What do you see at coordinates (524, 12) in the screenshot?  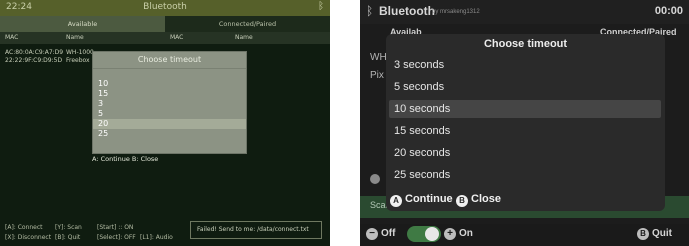 I see `right-header: ᛒ Bluetooth by mrsakeng1312 00:00` at bounding box center [524, 12].